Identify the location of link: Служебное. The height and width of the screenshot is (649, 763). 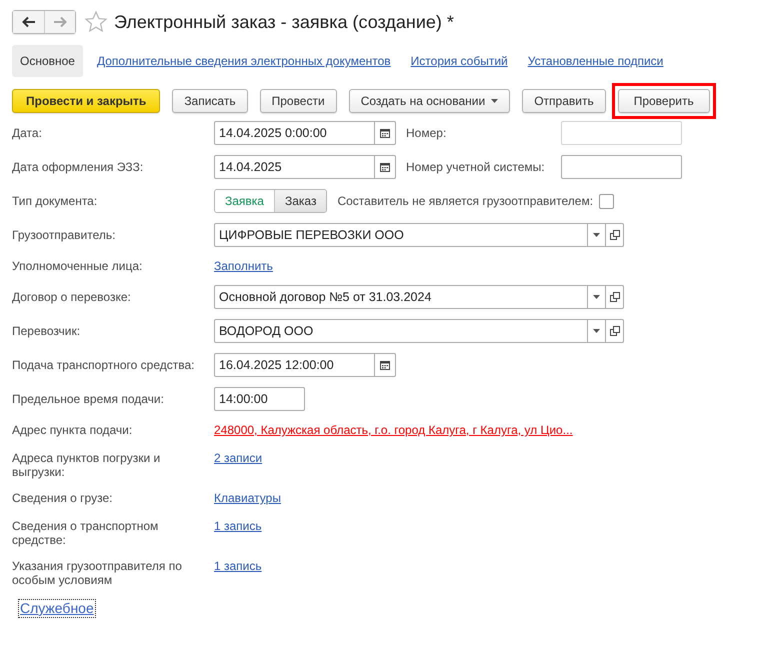
(57, 608).